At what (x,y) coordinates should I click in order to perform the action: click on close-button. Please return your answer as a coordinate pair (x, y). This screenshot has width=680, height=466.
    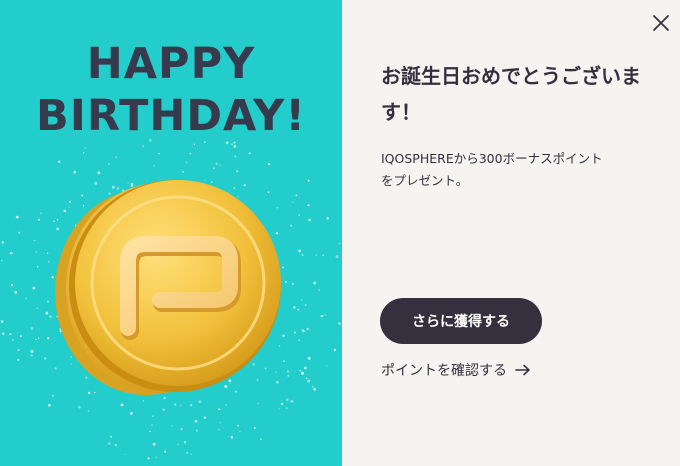
    Looking at the image, I should click on (661, 23).